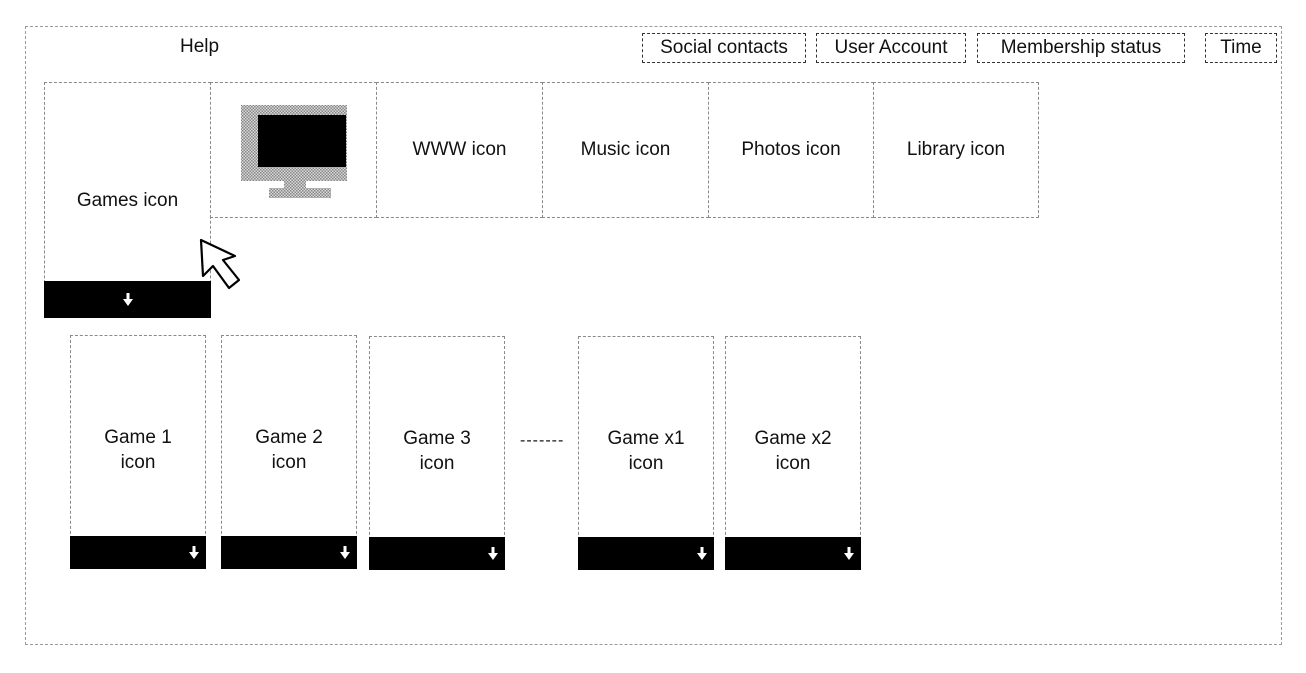 This screenshot has height=673, width=1306. I want to click on game-x1-label: Game x1 icon, so click(646, 451).